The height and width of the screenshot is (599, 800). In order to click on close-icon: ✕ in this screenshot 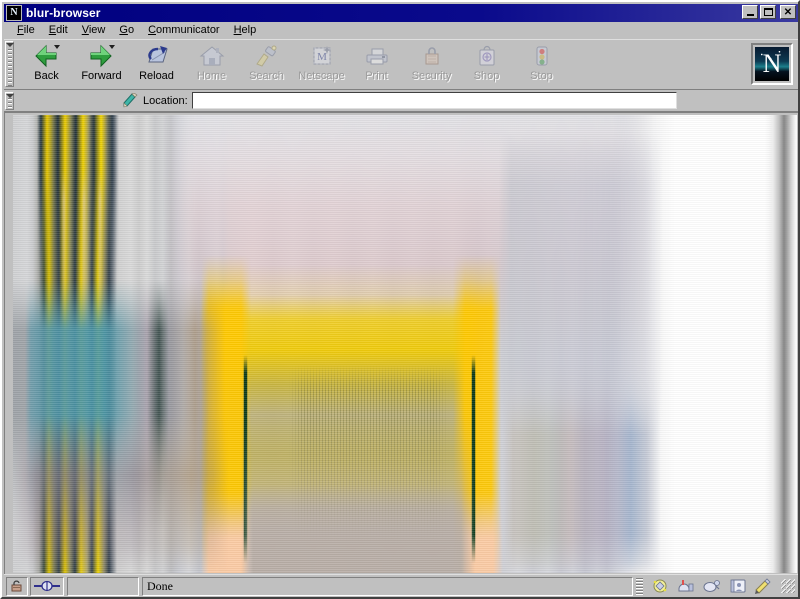, I will do `click(788, 12)`.